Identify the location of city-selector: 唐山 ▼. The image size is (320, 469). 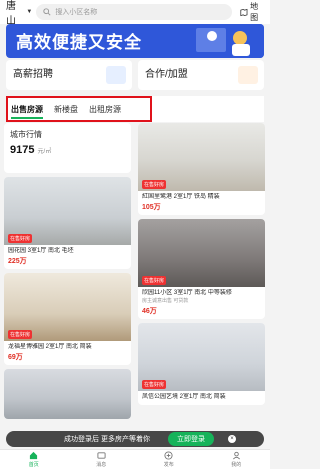
(19, 13).